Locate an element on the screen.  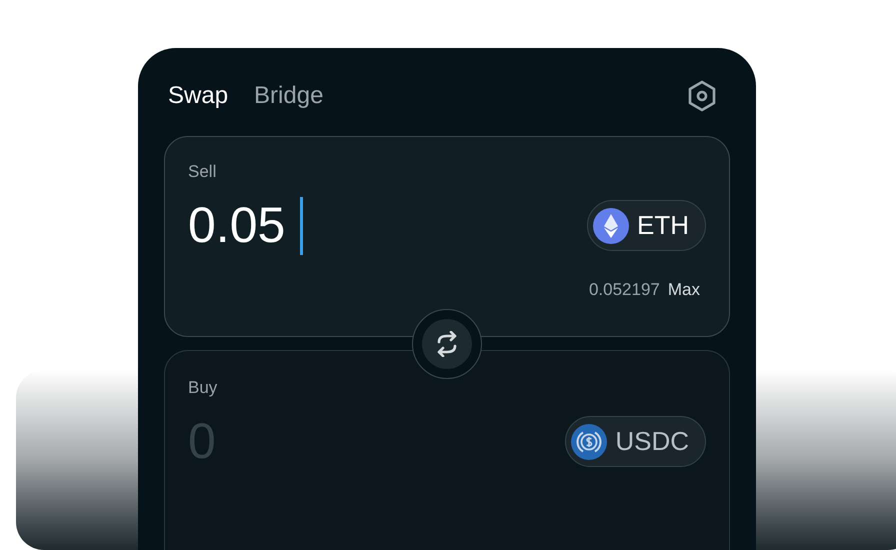
max-link: Max is located at coordinates (684, 289).